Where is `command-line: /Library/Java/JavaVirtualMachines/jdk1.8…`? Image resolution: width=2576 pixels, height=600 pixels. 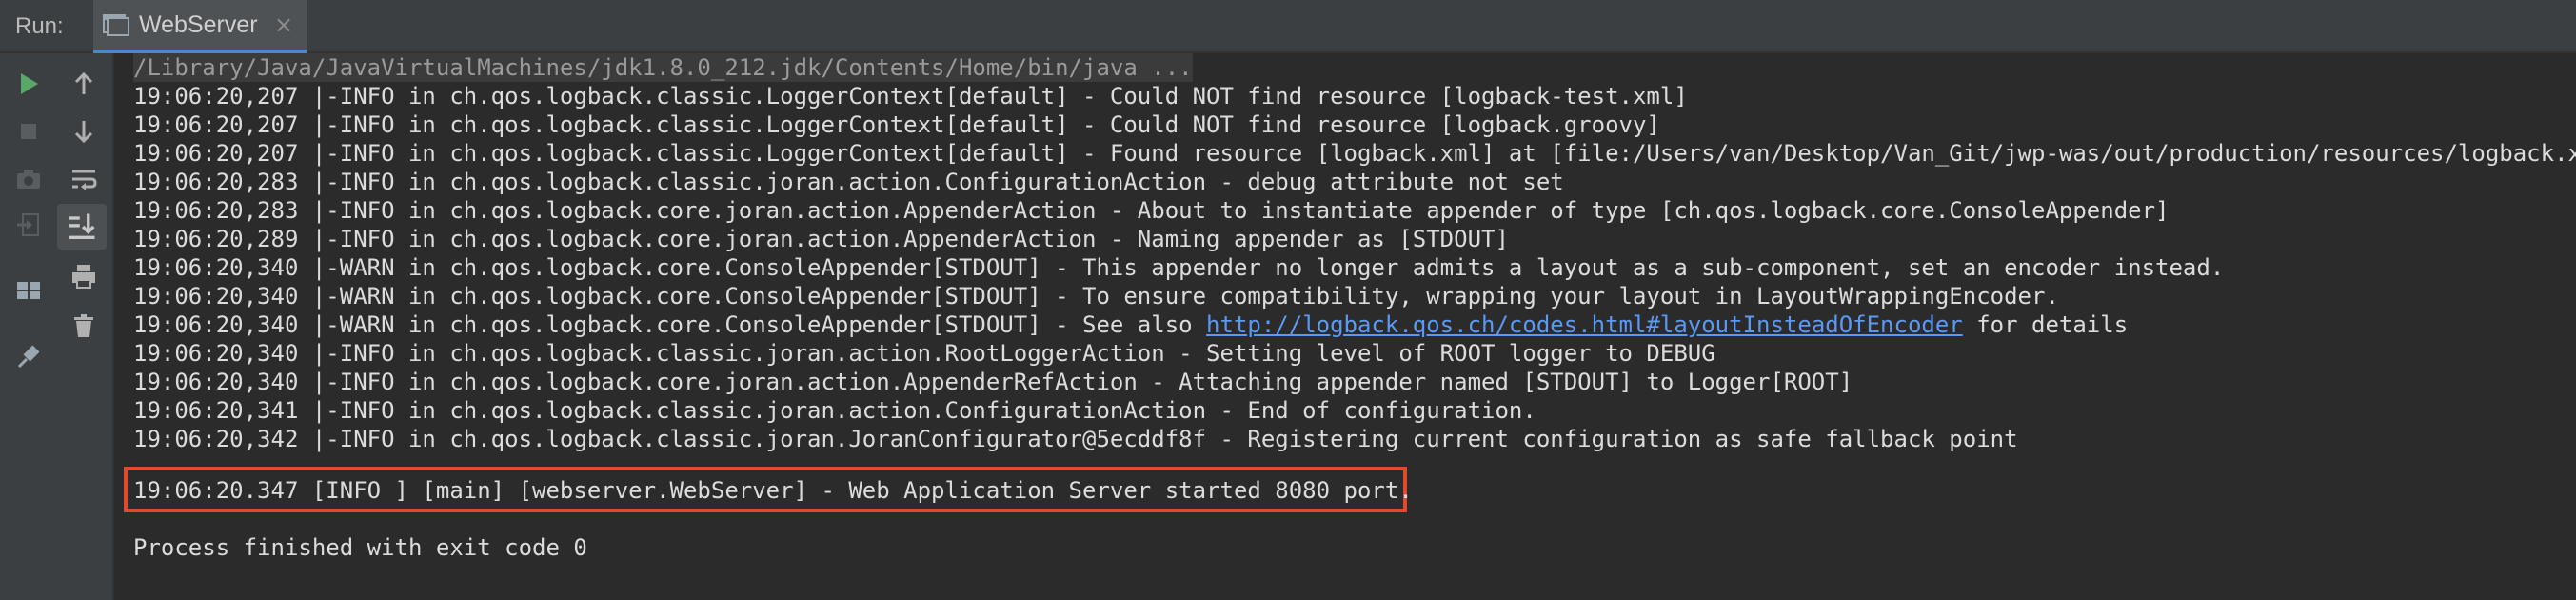 command-line: /Library/Java/JavaVirtualMachines/jdk1.8… is located at coordinates (663, 67).